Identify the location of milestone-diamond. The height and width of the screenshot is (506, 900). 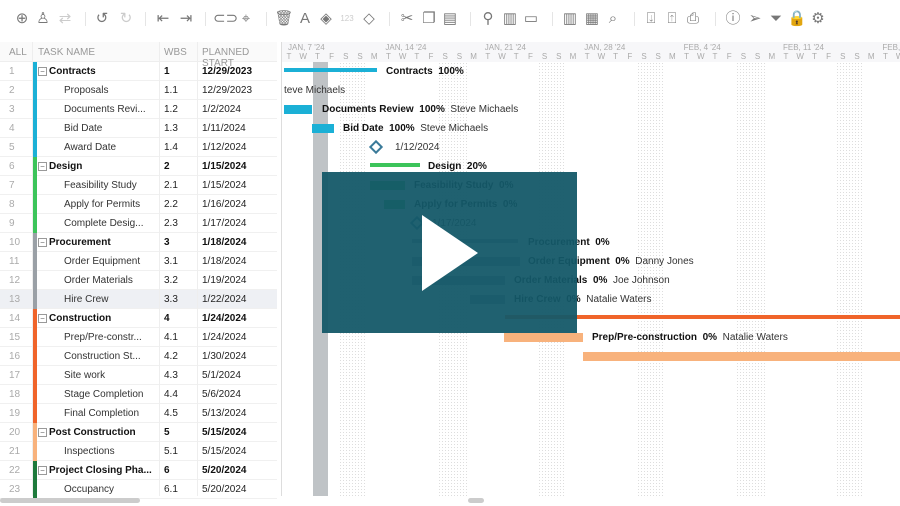
(376, 147).